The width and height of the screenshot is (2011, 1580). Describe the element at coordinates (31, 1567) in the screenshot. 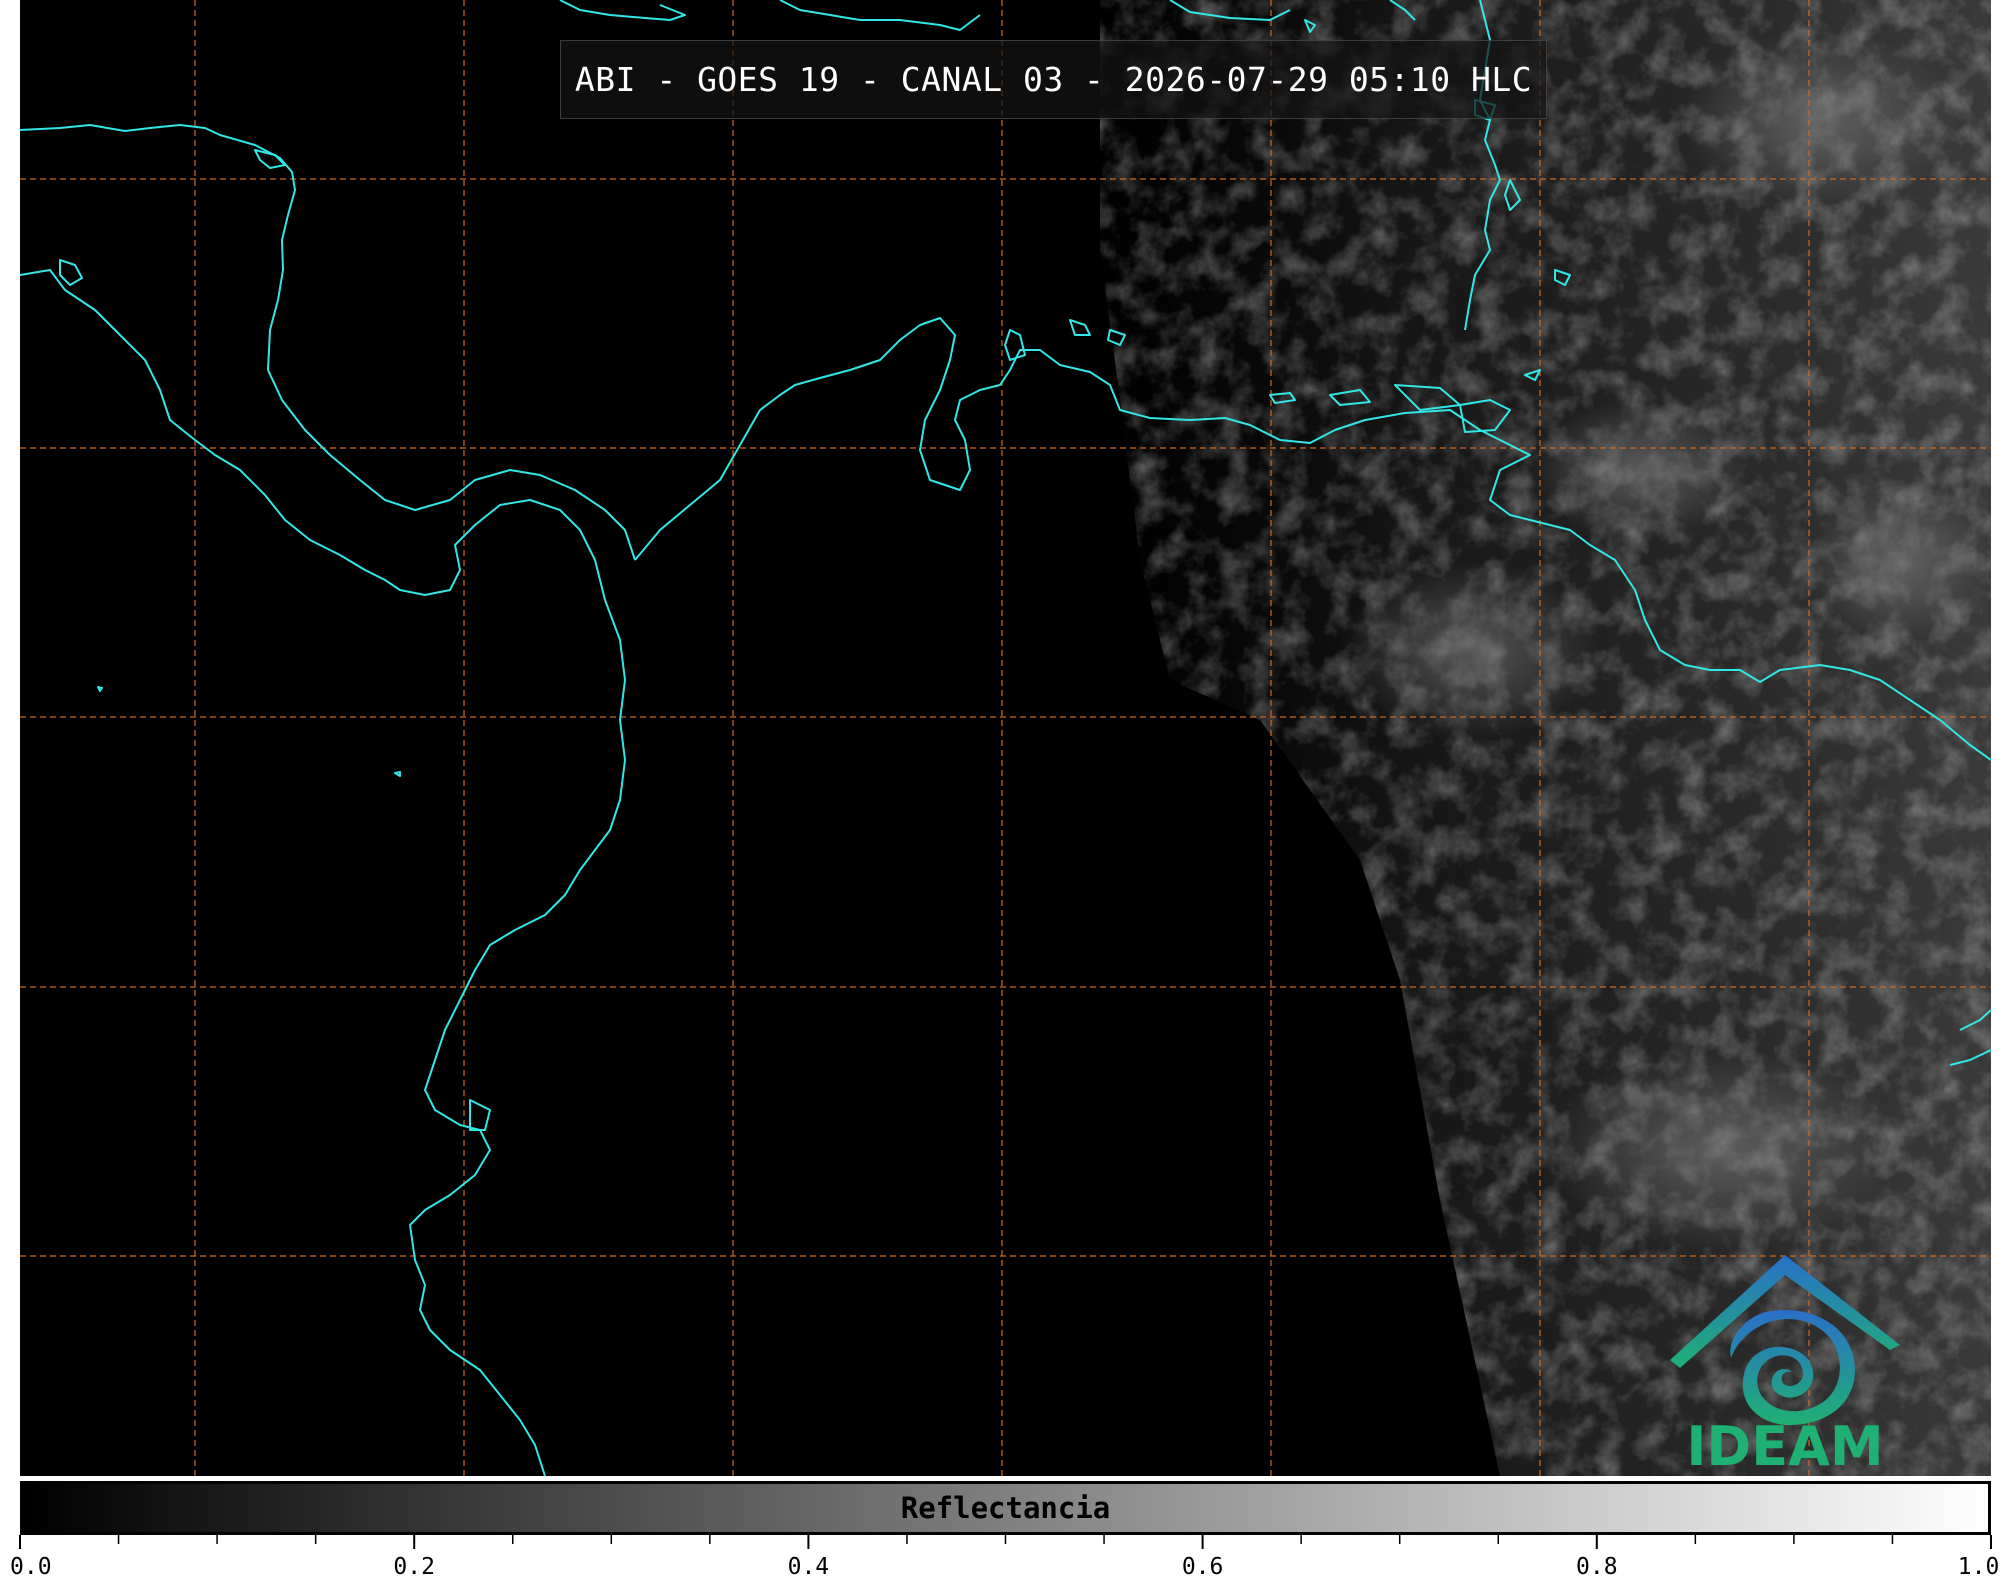

I see `colorbar-tick-label: 0.0` at that location.